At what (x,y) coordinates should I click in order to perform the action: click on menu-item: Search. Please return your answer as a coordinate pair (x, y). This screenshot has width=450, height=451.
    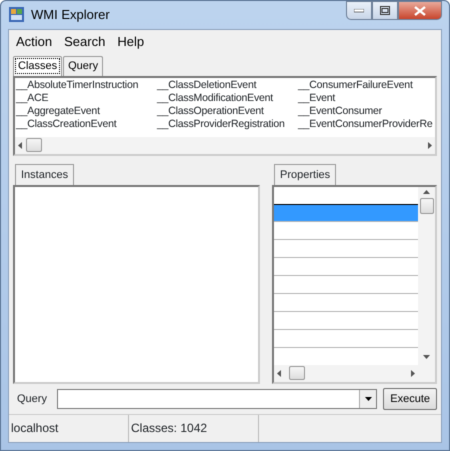
    Looking at the image, I should click on (85, 41).